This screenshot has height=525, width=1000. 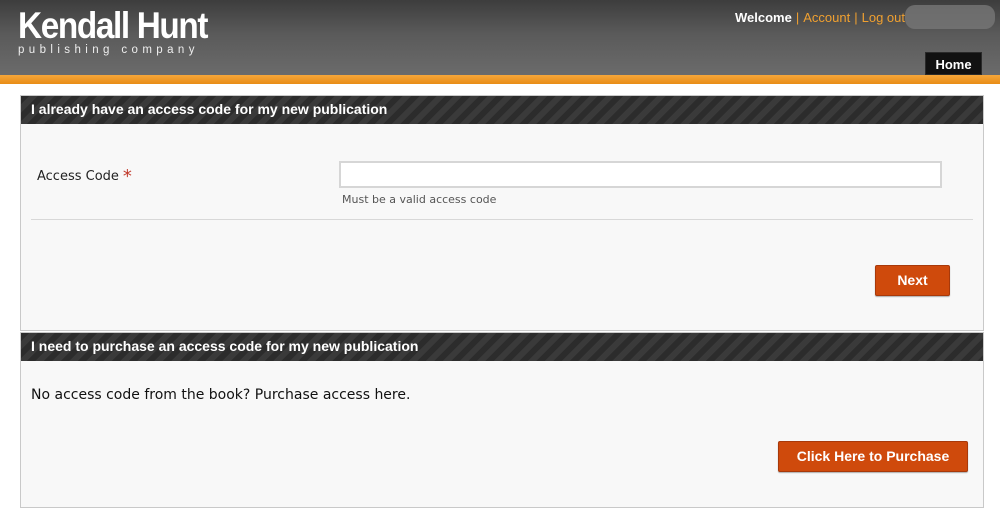 What do you see at coordinates (640, 174) in the screenshot?
I see `access-code-input` at bounding box center [640, 174].